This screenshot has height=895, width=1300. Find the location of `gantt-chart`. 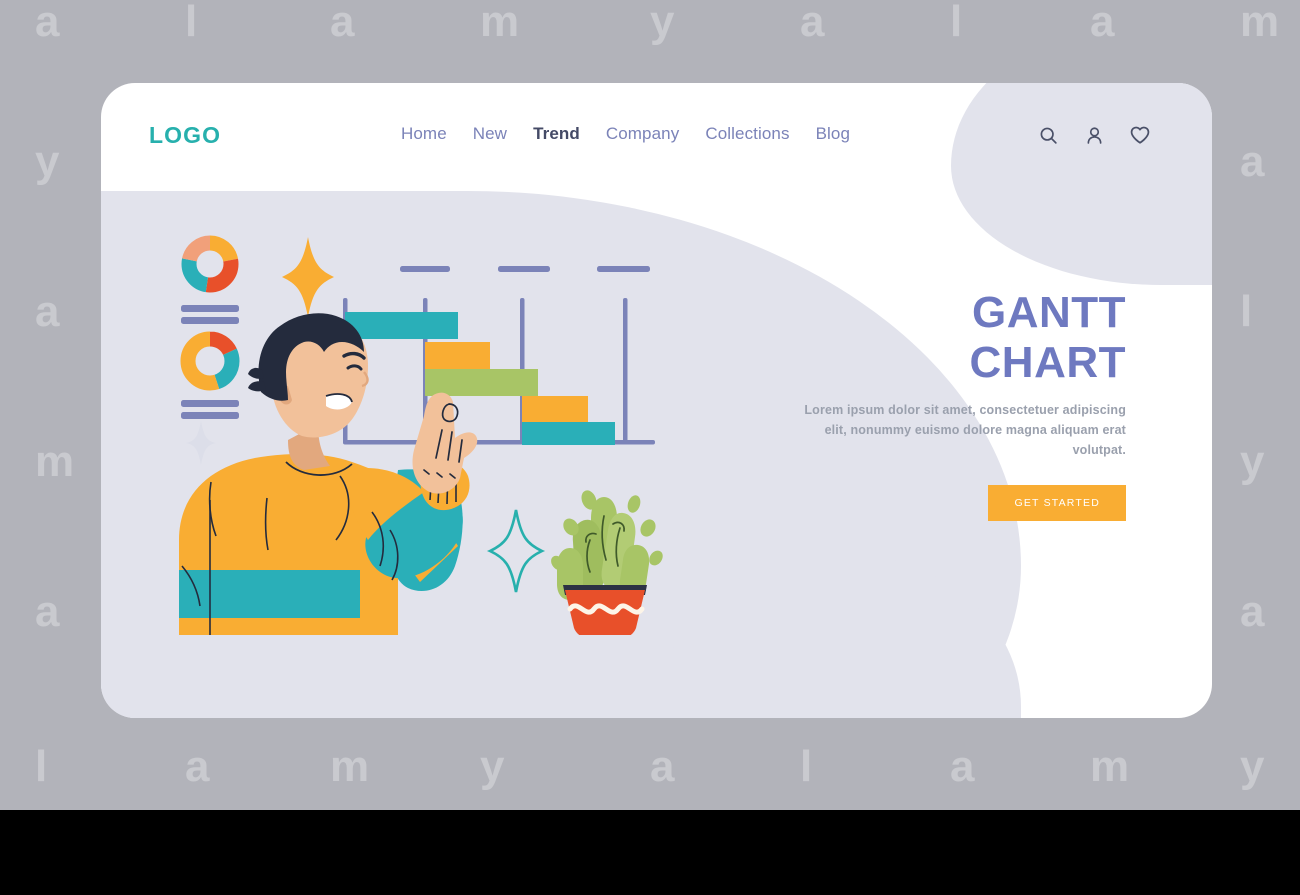

gantt-chart is located at coordinates (499, 355).